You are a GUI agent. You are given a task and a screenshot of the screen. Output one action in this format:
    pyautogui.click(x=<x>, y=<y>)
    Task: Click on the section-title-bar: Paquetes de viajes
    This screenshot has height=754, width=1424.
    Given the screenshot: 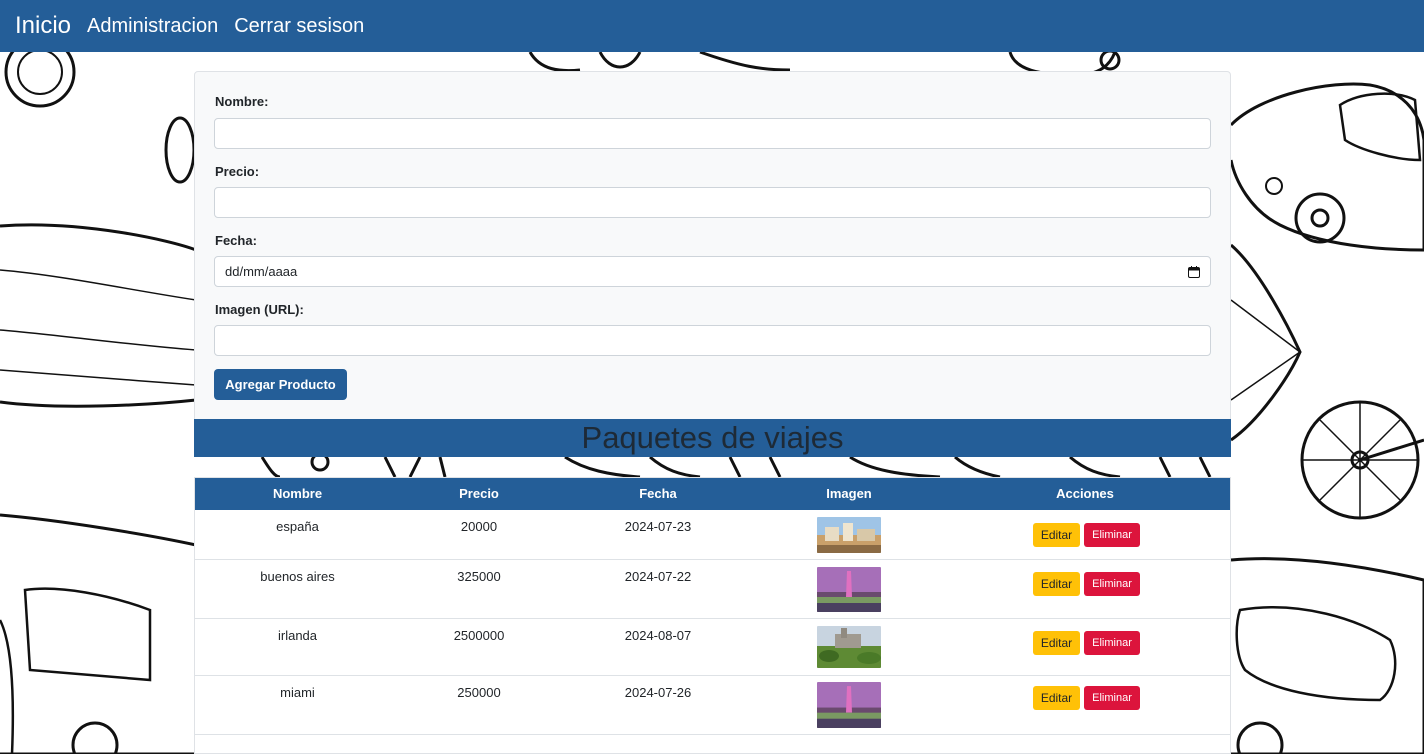 What is the action you would take?
    pyautogui.click(x=712, y=438)
    